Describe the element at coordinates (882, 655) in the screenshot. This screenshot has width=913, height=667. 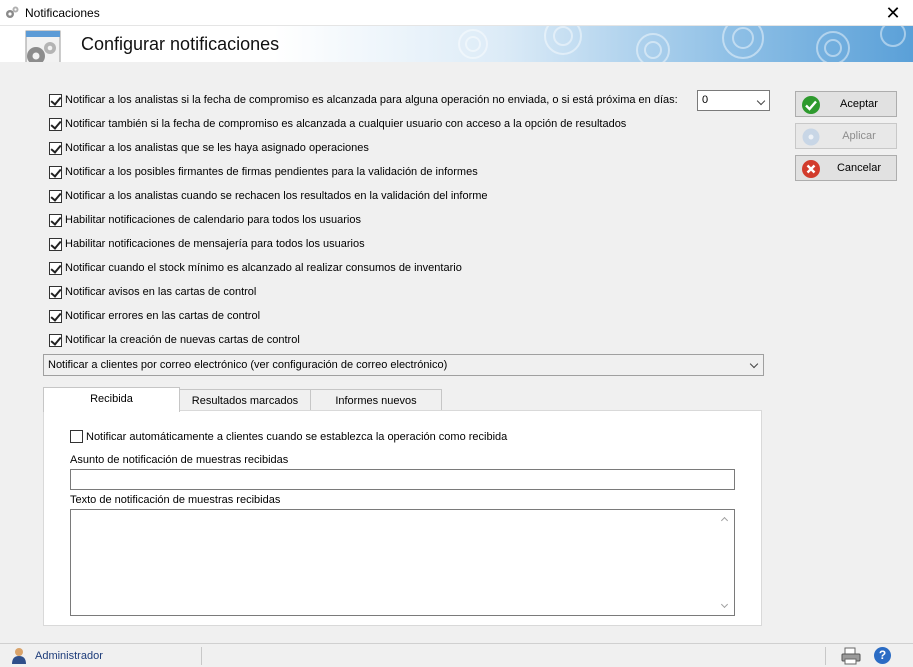
I see `help-icon: ?` at that location.